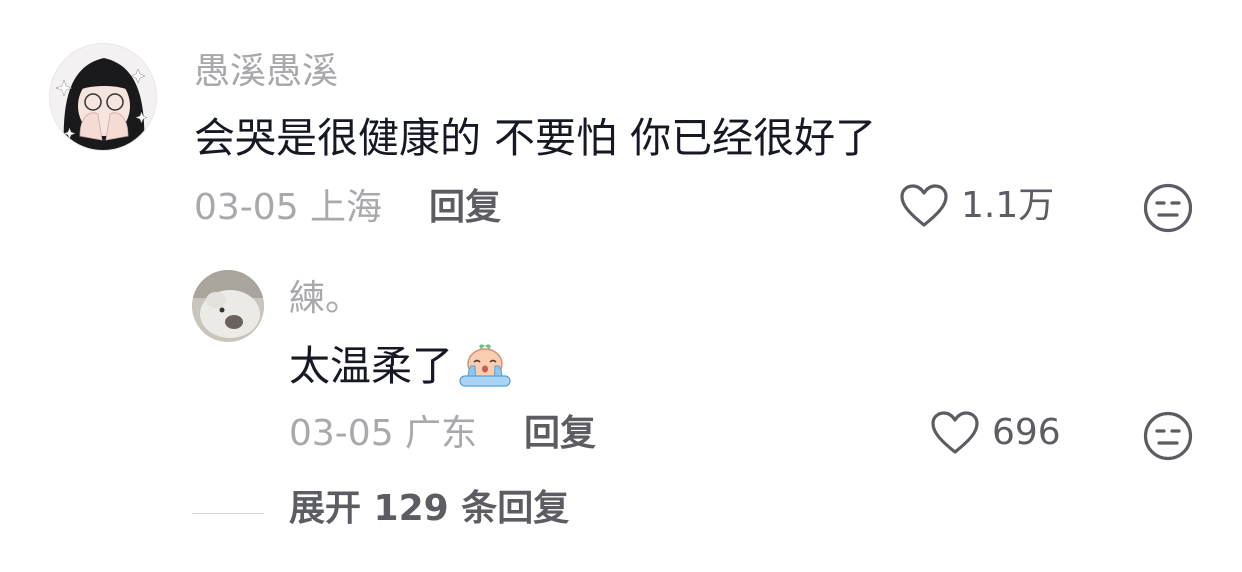 The image size is (1242, 572). I want to click on reply-like-button: 696, so click(995, 433).